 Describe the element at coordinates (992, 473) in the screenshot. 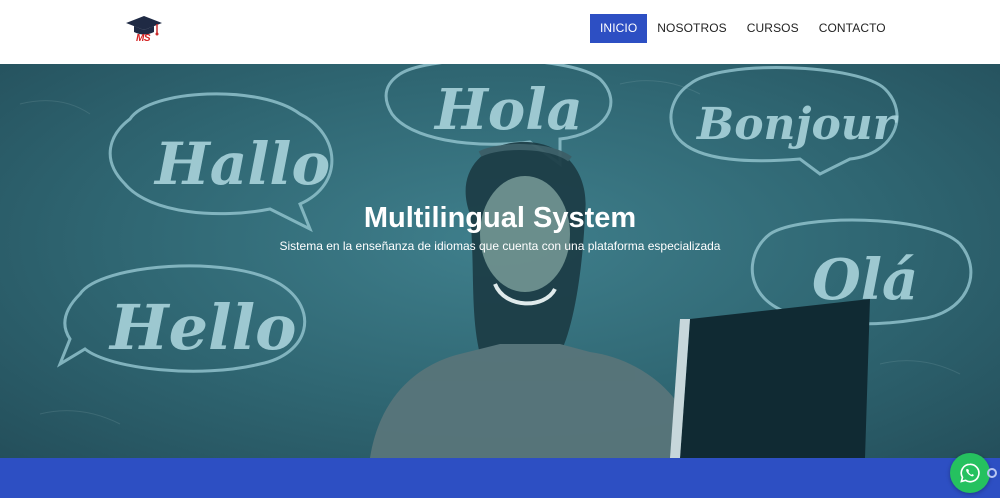

I see `chat-indicator-icon` at that location.